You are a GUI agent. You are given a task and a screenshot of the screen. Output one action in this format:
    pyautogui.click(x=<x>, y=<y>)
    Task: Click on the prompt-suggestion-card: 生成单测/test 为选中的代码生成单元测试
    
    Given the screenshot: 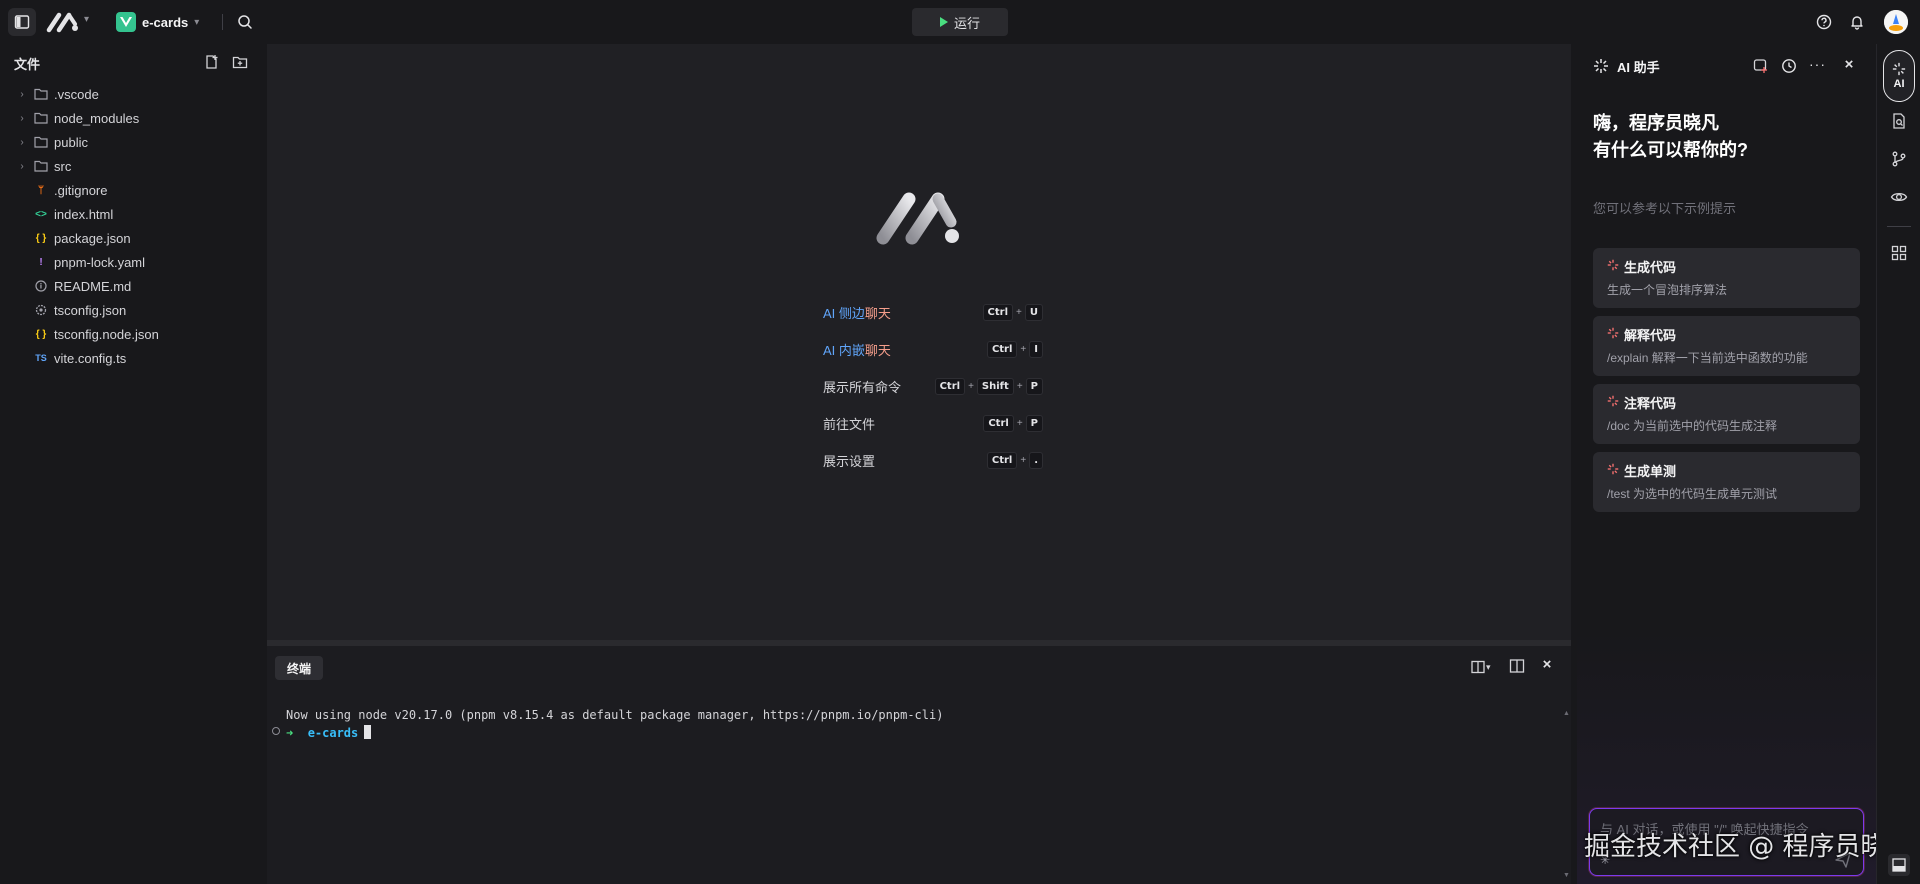 What is the action you would take?
    pyautogui.click(x=1726, y=482)
    